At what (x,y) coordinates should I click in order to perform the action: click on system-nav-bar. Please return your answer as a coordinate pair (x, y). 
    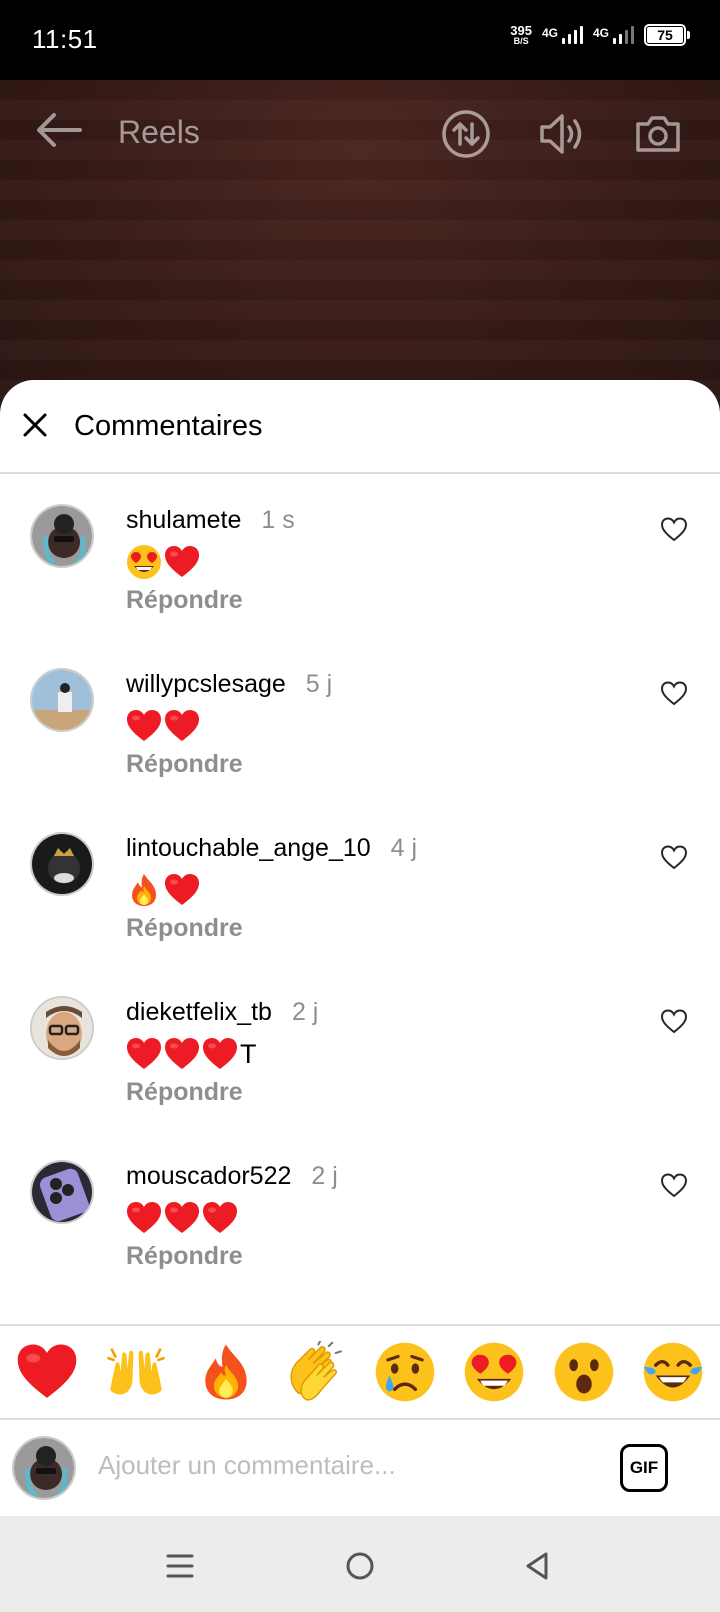
    Looking at the image, I should click on (360, 1564).